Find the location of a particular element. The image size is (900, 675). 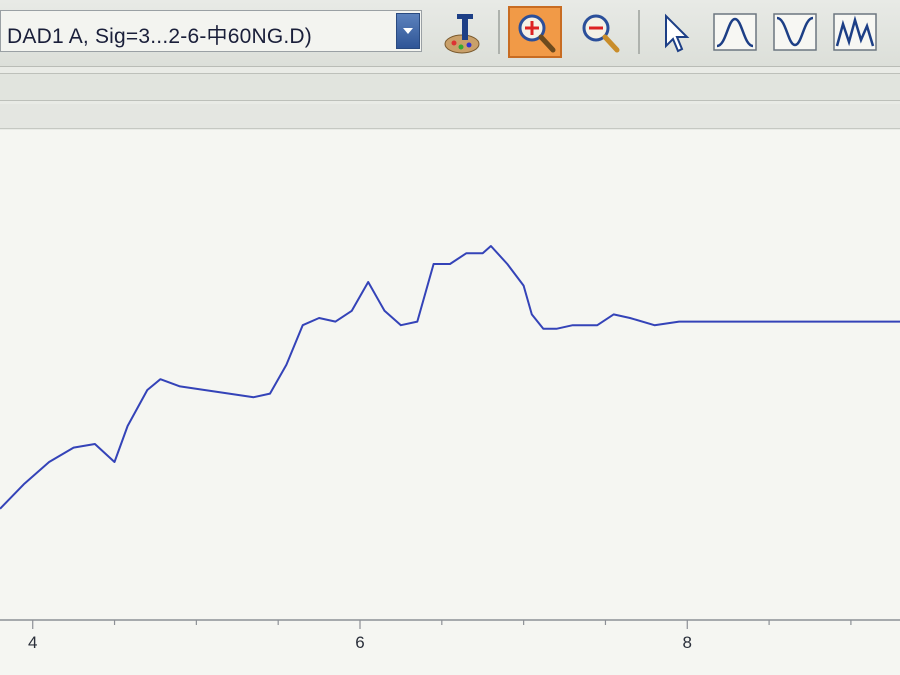

toolbar-strip is located at coordinates (450, 87).